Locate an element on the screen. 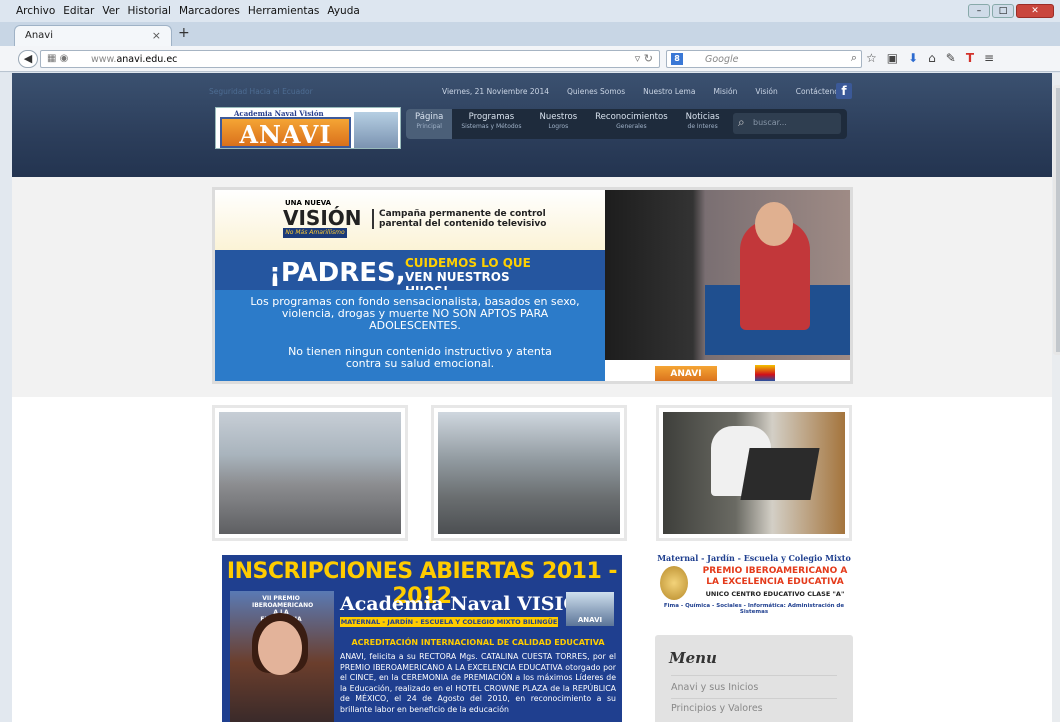  nav-programas: Programas Sistemas y Métodos is located at coordinates (491, 124).